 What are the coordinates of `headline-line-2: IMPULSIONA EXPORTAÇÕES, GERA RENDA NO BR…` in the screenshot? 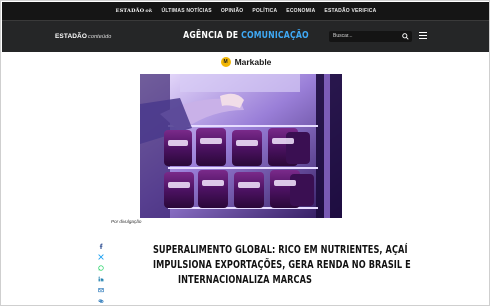 It's located at (281, 265).